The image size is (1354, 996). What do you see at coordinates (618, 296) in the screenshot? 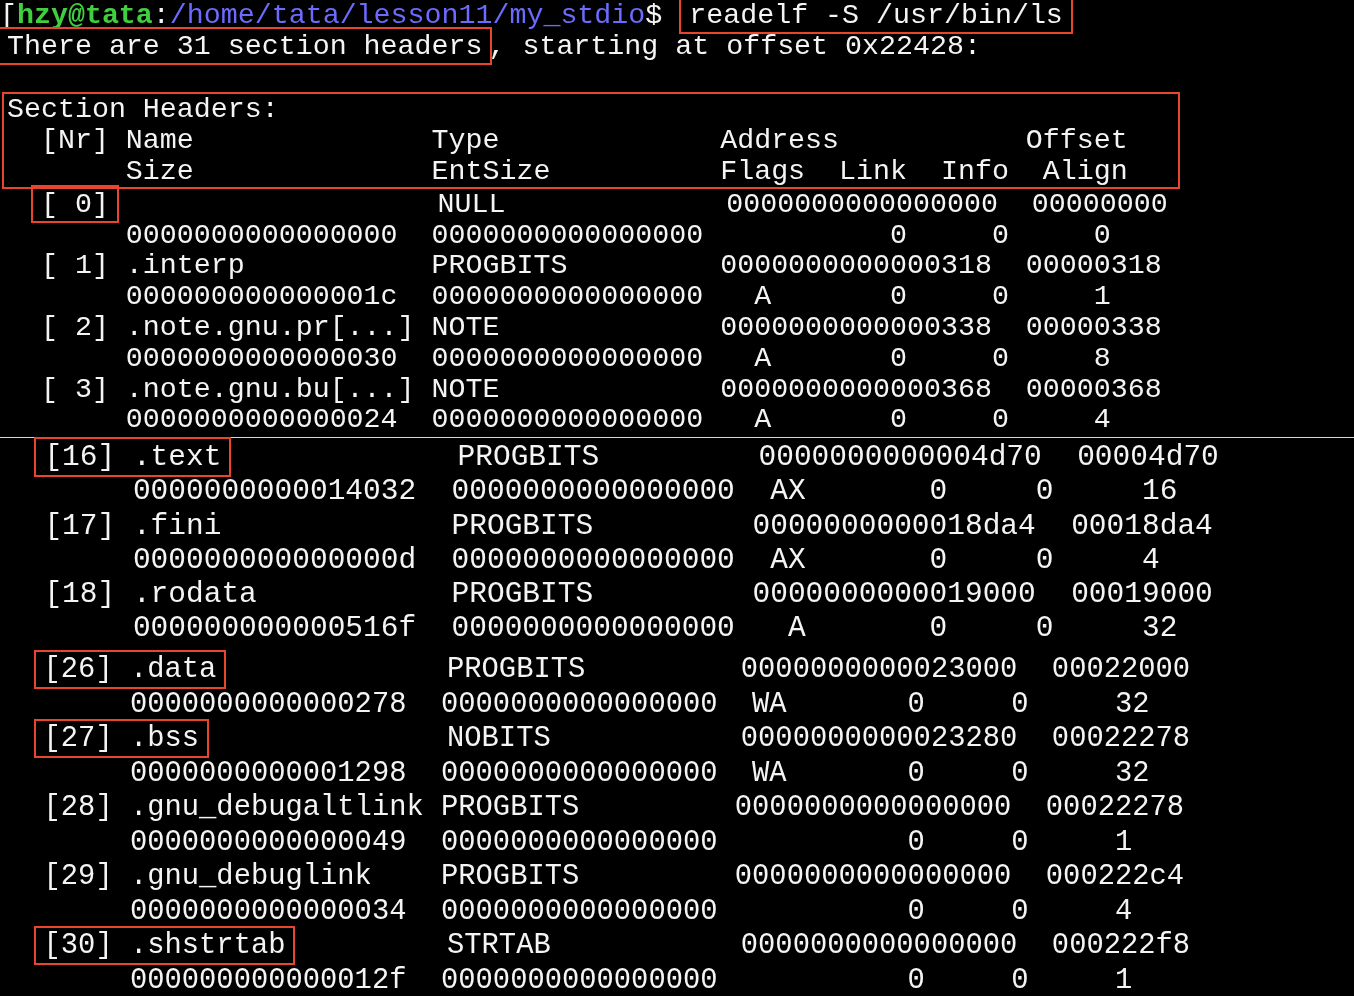
I see `terminal-text: 000000000000001c 0000000000000000 A 0 0 1` at bounding box center [618, 296].